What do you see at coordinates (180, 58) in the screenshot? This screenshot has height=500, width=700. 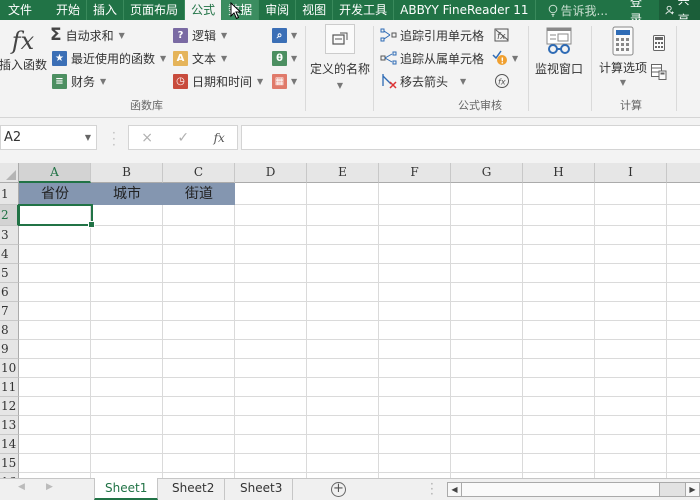 I see `text-book-icon: A` at bounding box center [180, 58].